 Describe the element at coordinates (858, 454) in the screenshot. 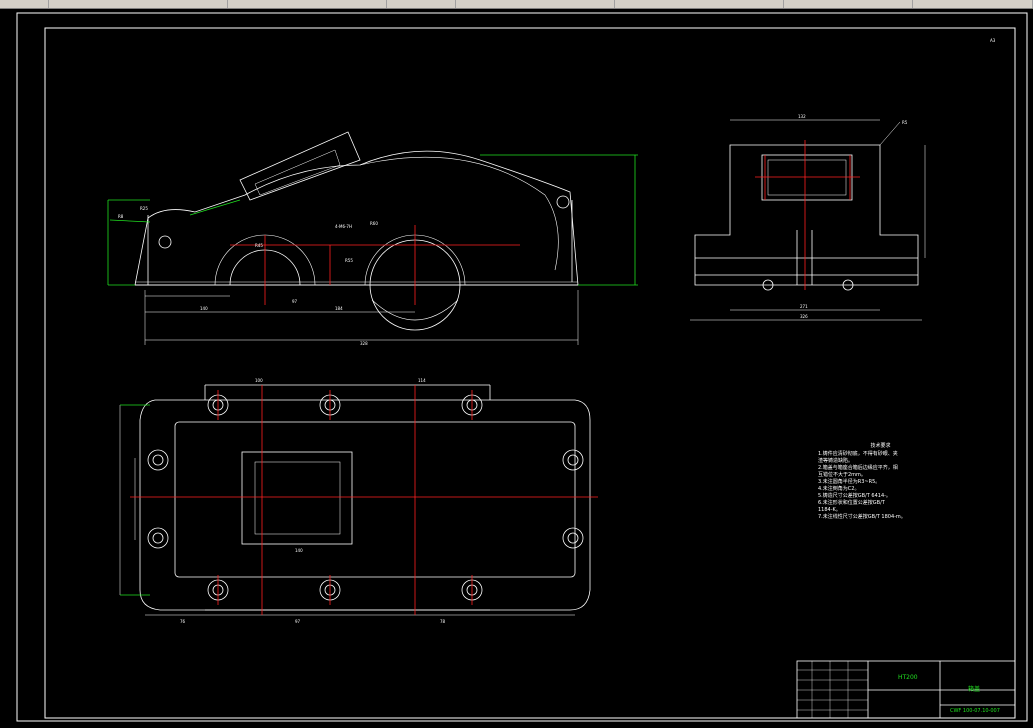

I see `notes-line: 1.铸件应清砂彻底，不得有砂眼、夹` at that location.